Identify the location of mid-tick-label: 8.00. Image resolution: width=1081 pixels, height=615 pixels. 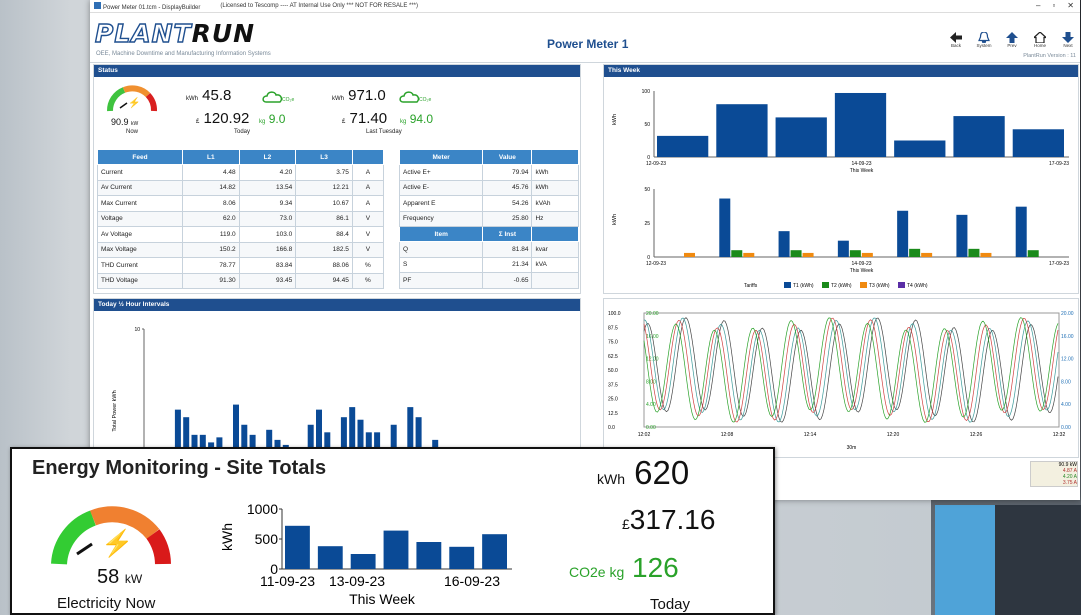
(651, 382).